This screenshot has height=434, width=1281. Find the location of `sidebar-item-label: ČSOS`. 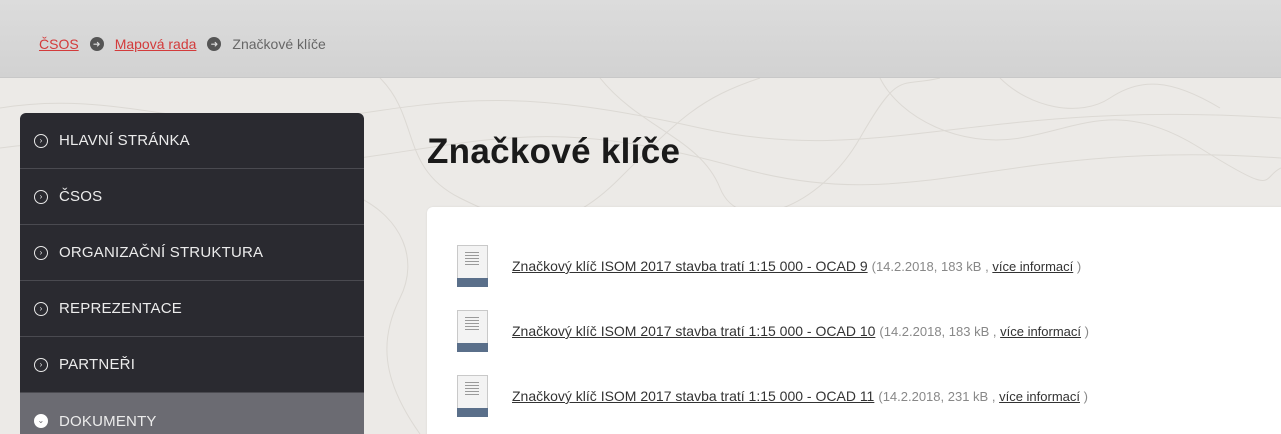

sidebar-item-label: ČSOS is located at coordinates (81, 196).